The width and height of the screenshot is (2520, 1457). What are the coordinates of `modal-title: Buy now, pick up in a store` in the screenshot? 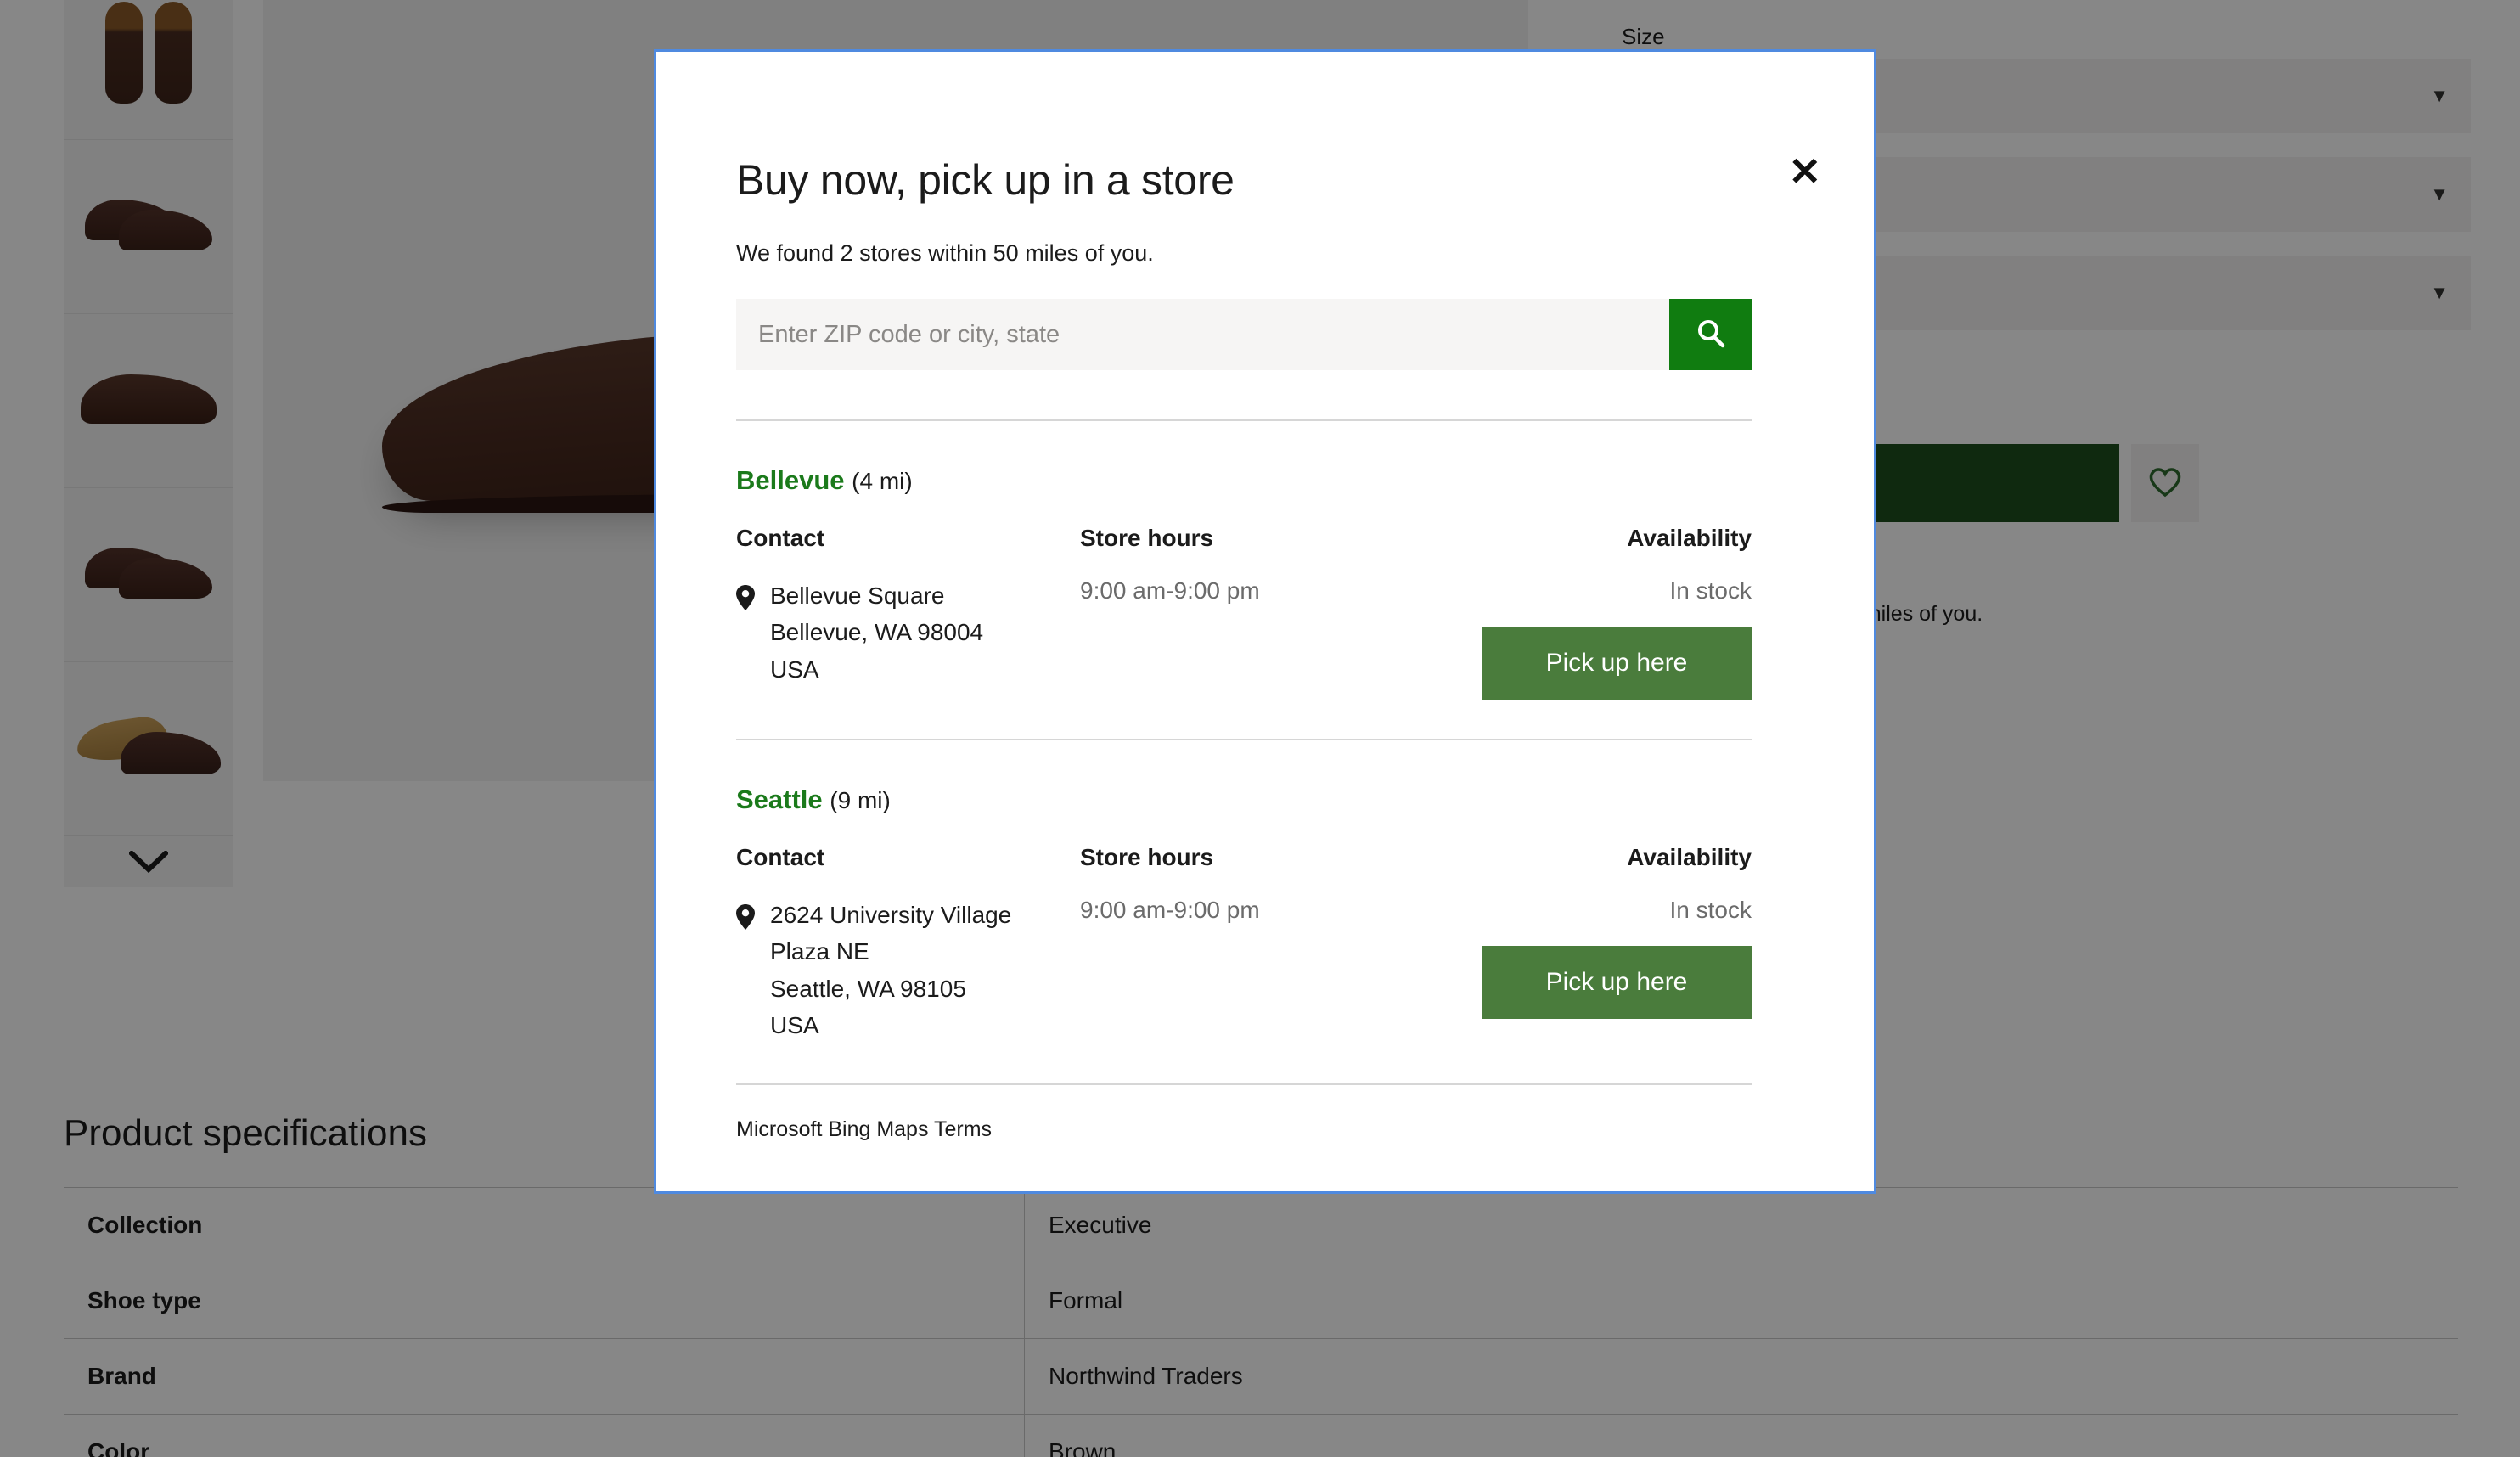 It's located at (986, 180).